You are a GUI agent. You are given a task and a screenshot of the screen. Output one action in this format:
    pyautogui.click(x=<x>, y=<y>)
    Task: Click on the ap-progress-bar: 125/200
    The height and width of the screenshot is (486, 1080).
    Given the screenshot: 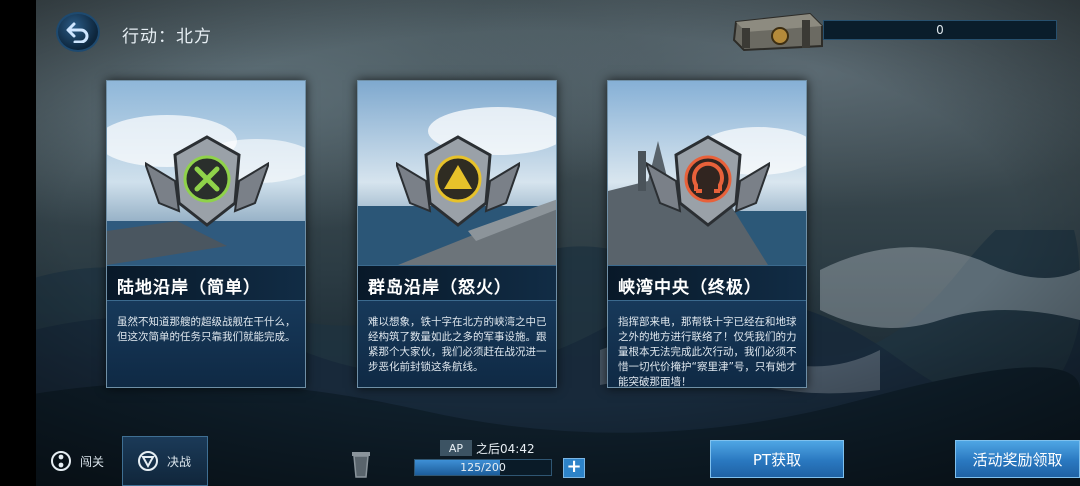 What is the action you would take?
    pyautogui.click(x=483, y=467)
    